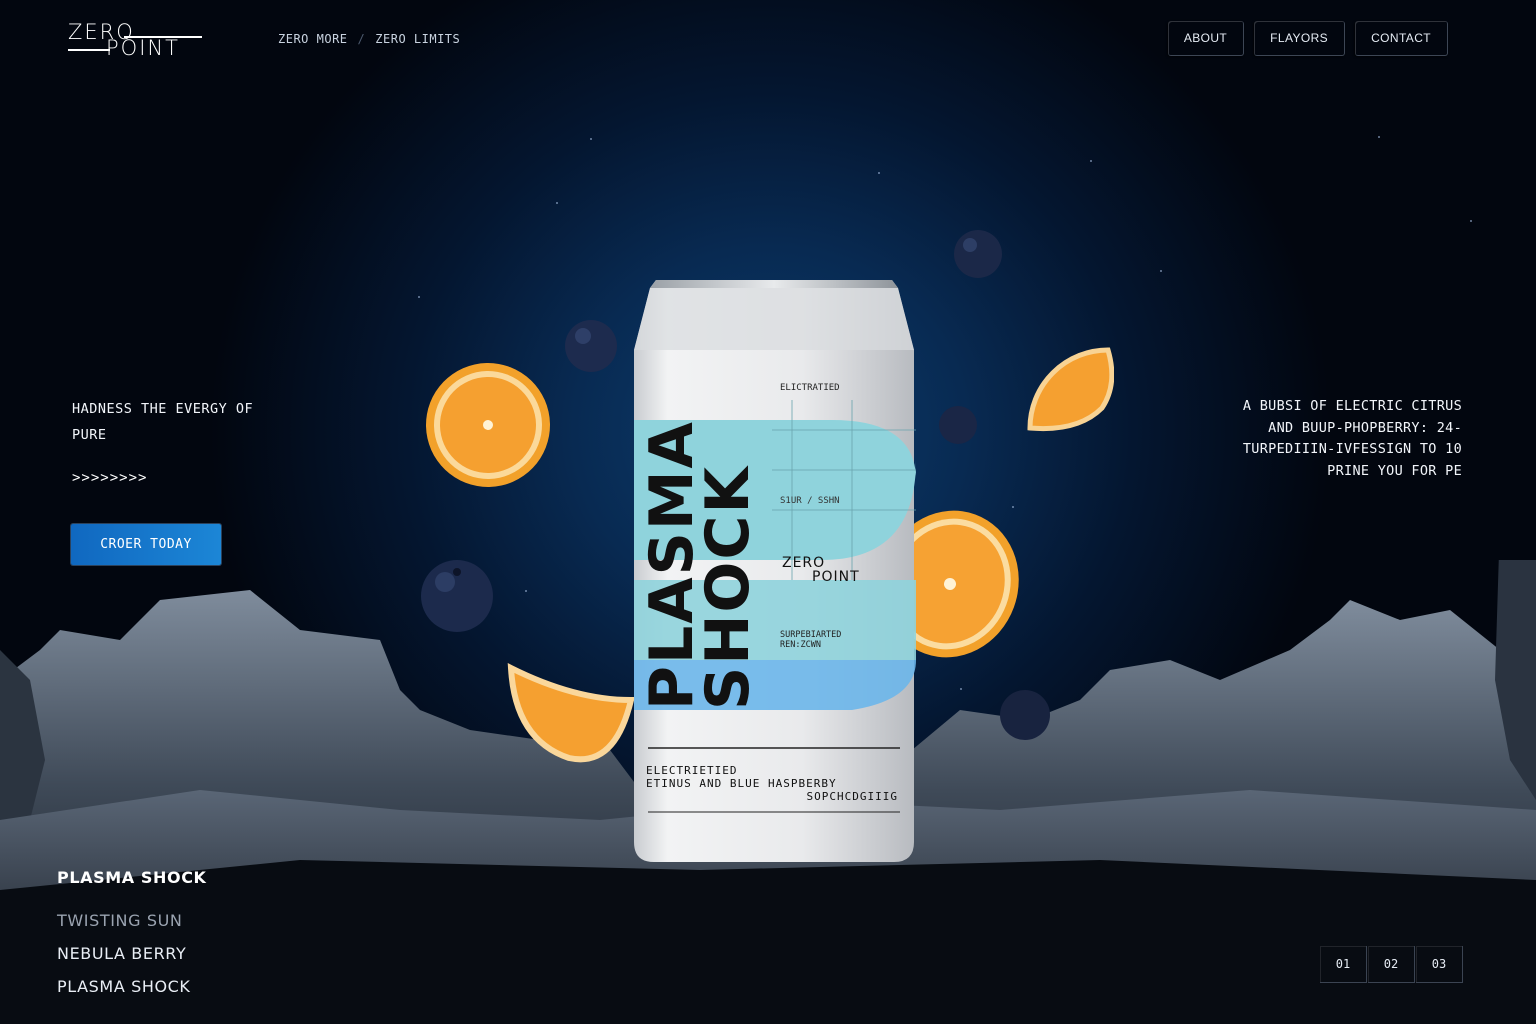 The height and width of the screenshot is (1024, 1536). I want to click on flavor-item-plasma-shock: PLASMA SHOCK, so click(132, 986).